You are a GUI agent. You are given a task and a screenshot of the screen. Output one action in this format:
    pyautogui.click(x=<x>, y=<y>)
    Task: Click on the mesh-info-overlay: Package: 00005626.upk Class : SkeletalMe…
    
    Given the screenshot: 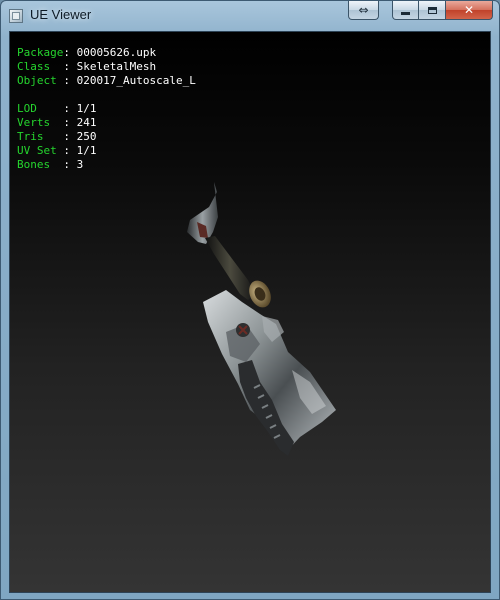 What is the action you would take?
    pyautogui.click(x=106, y=109)
    